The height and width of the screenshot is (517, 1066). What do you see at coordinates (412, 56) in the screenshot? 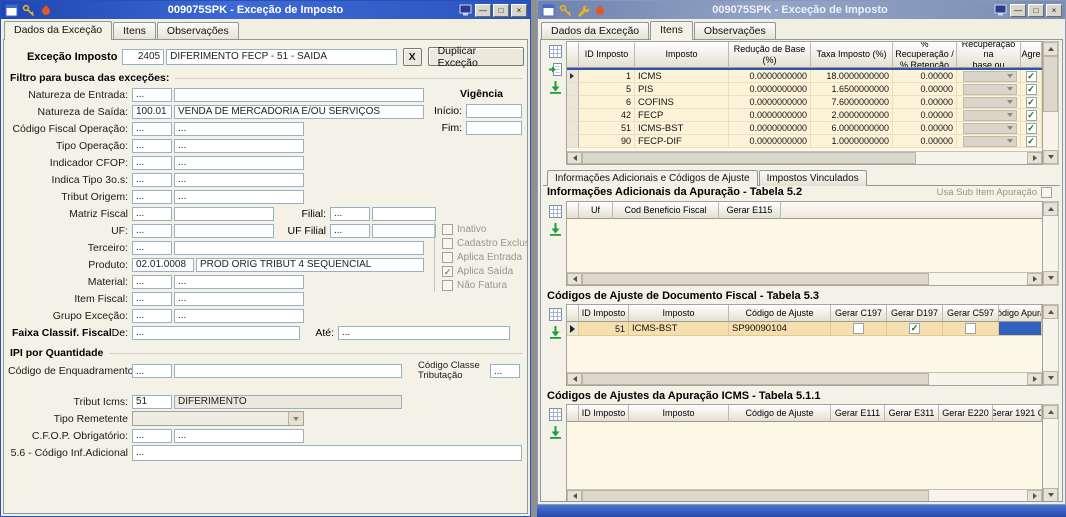
I see `clear-excecao-button: X` at bounding box center [412, 56].